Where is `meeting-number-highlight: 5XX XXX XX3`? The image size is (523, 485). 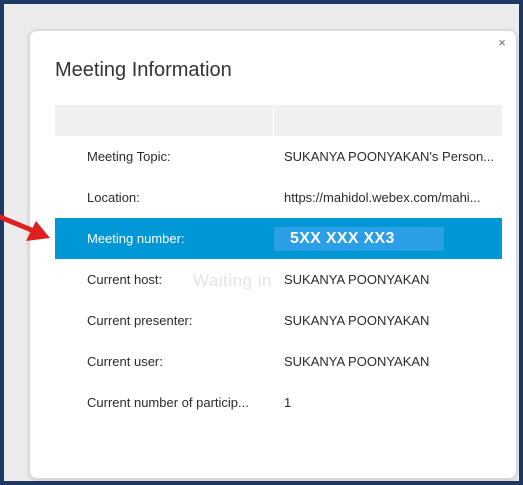 meeting-number-highlight: 5XX XXX XX3 is located at coordinates (359, 238).